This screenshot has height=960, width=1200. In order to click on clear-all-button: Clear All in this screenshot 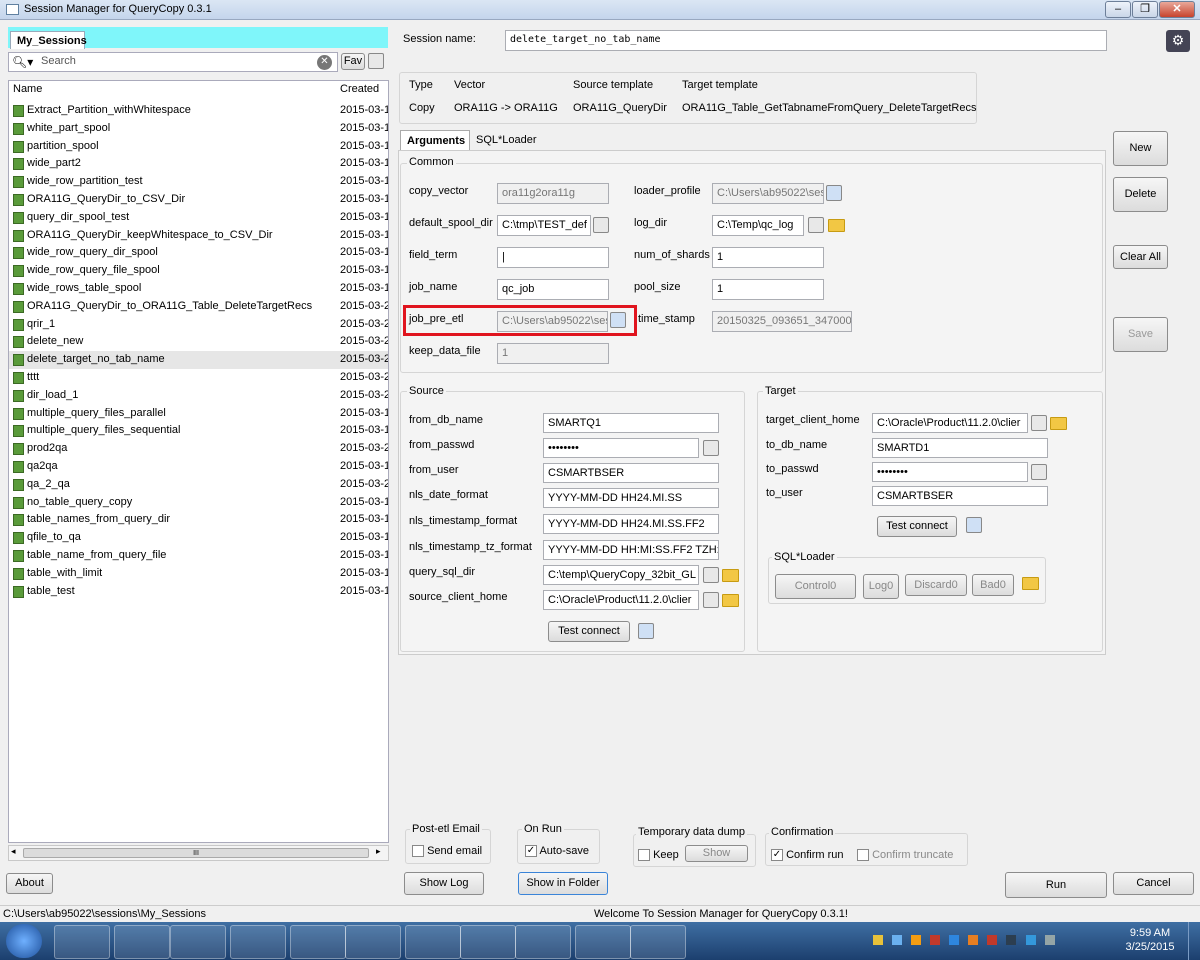, I will do `click(1140, 257)`.